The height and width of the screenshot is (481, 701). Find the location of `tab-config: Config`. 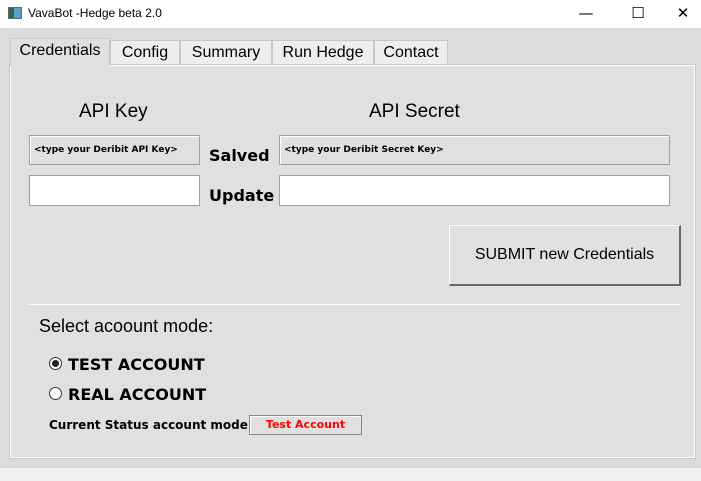

tab-config: Config is located at coordinates (145, 52).